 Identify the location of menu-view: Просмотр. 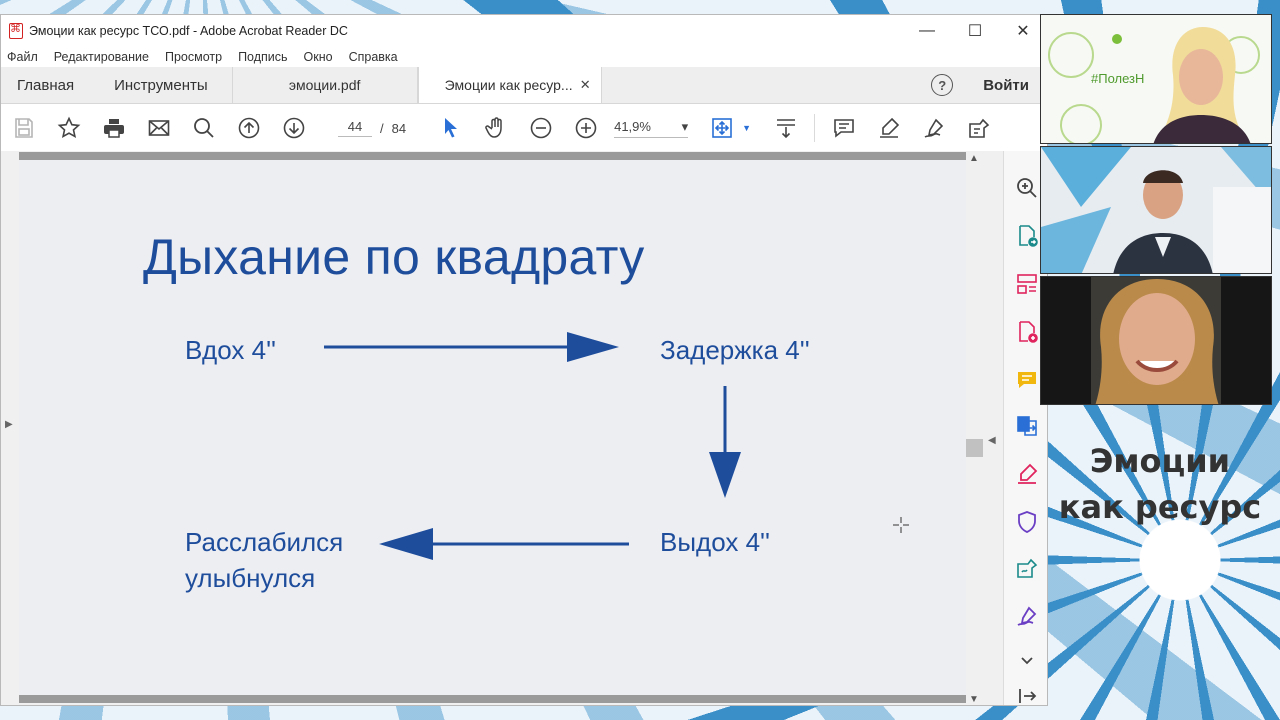
(193, 57).